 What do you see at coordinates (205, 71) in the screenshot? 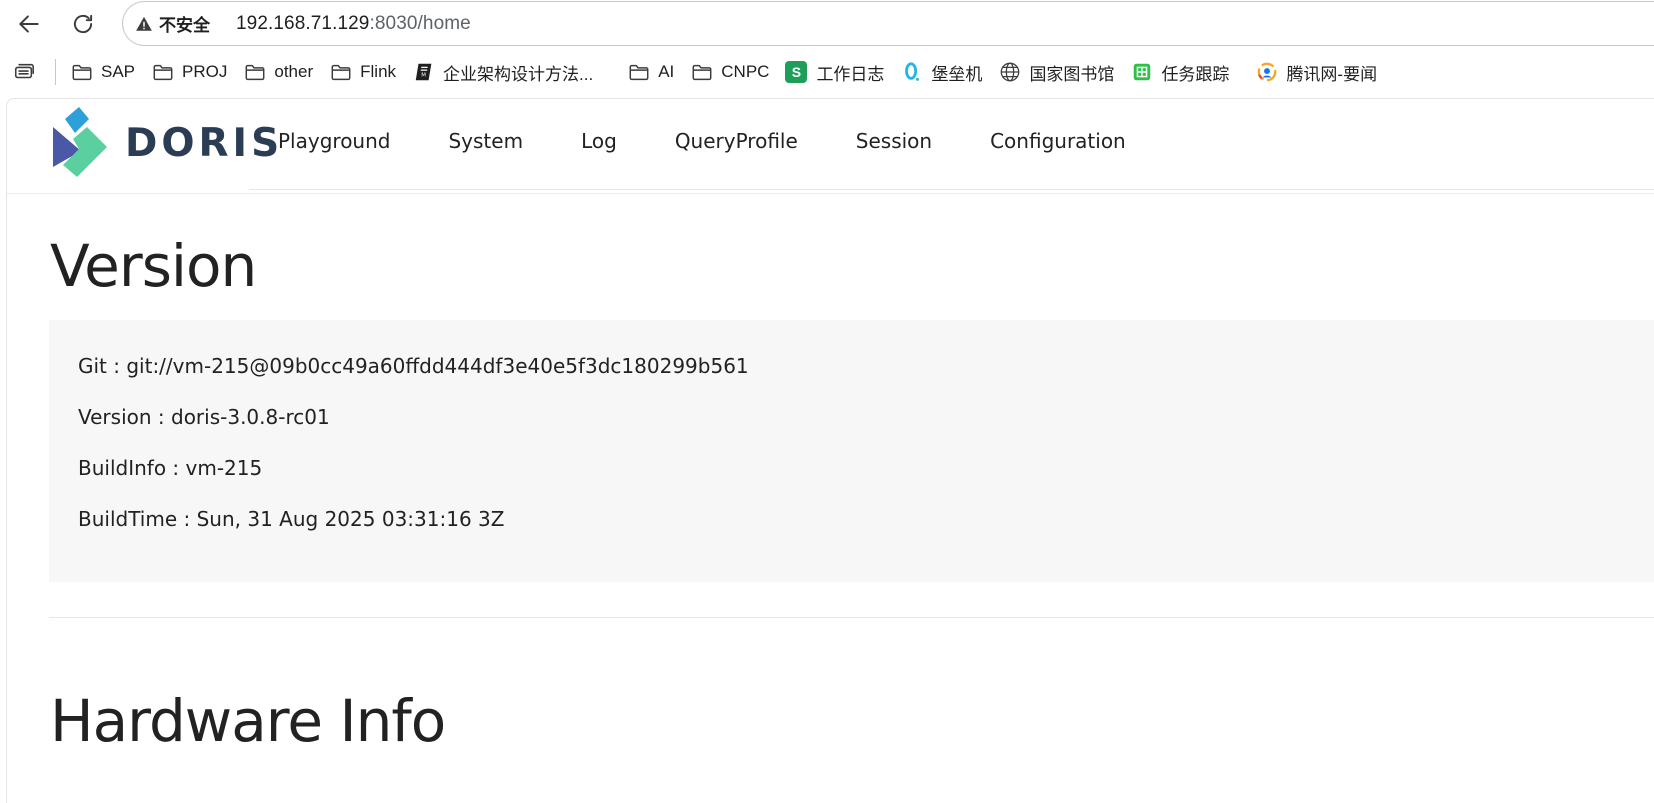
I see `bookmark-label: PROJ` at bounding box center [205, 71].